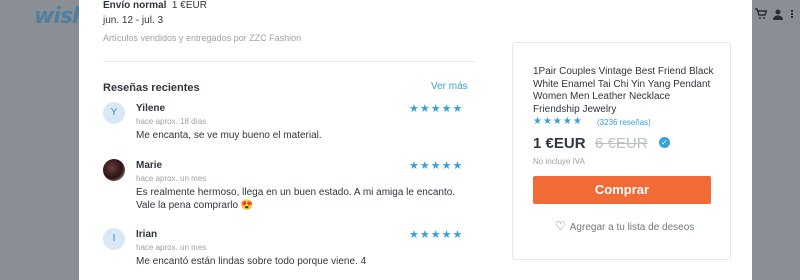  I want to click on reviews-title: Reseñas recientes, so click(151, 88).